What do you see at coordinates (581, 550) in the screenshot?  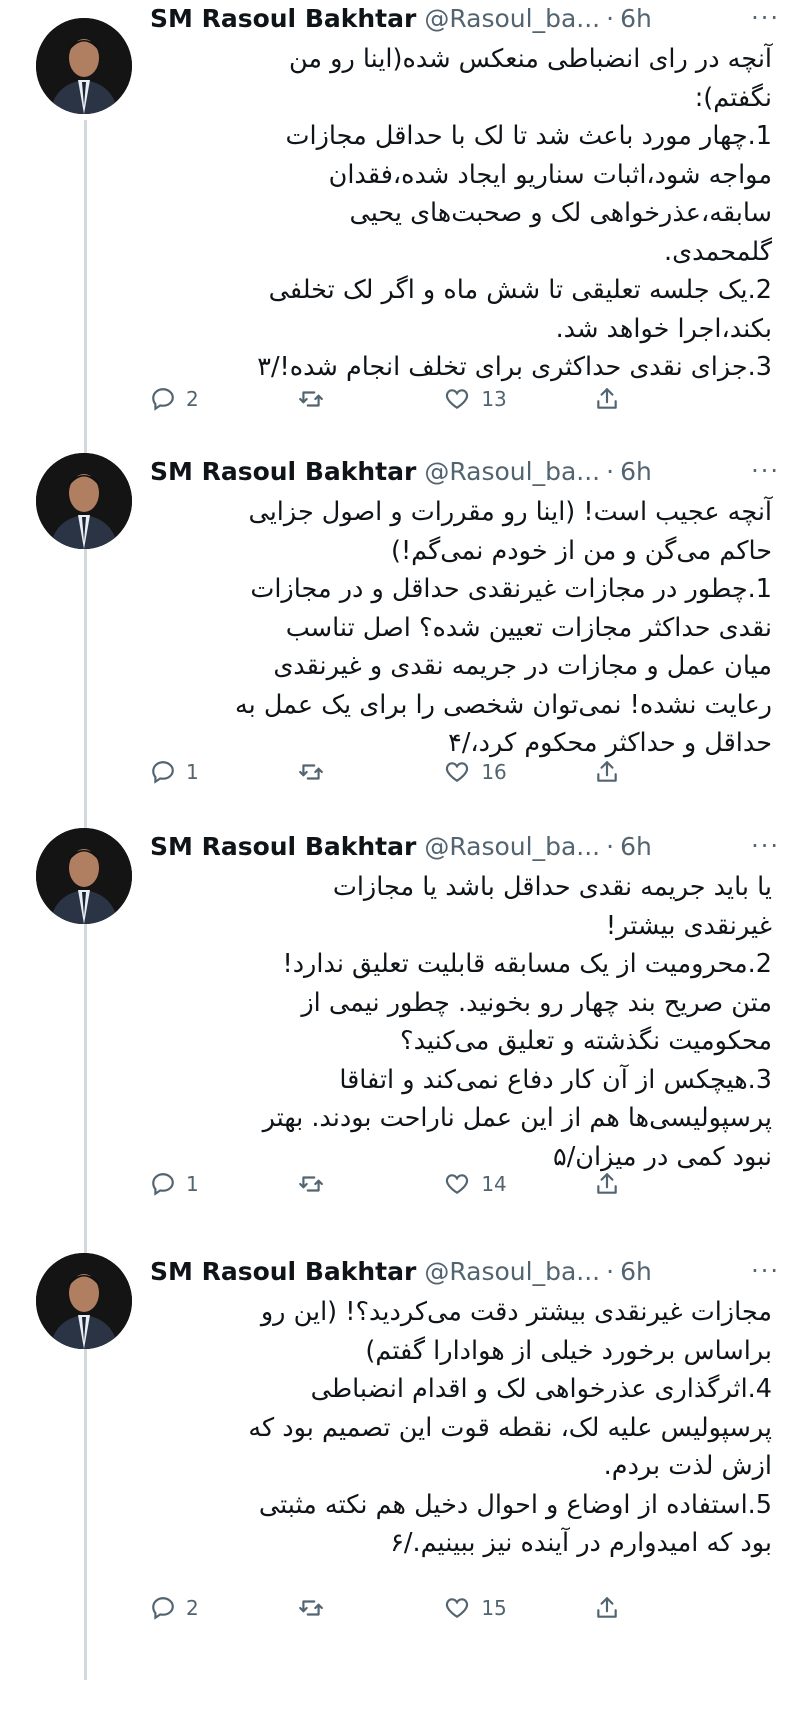 I see `tweet-line: حاکم می‌گن و من از خودم نمی‌گم!)` at bounding box center [581, 550].